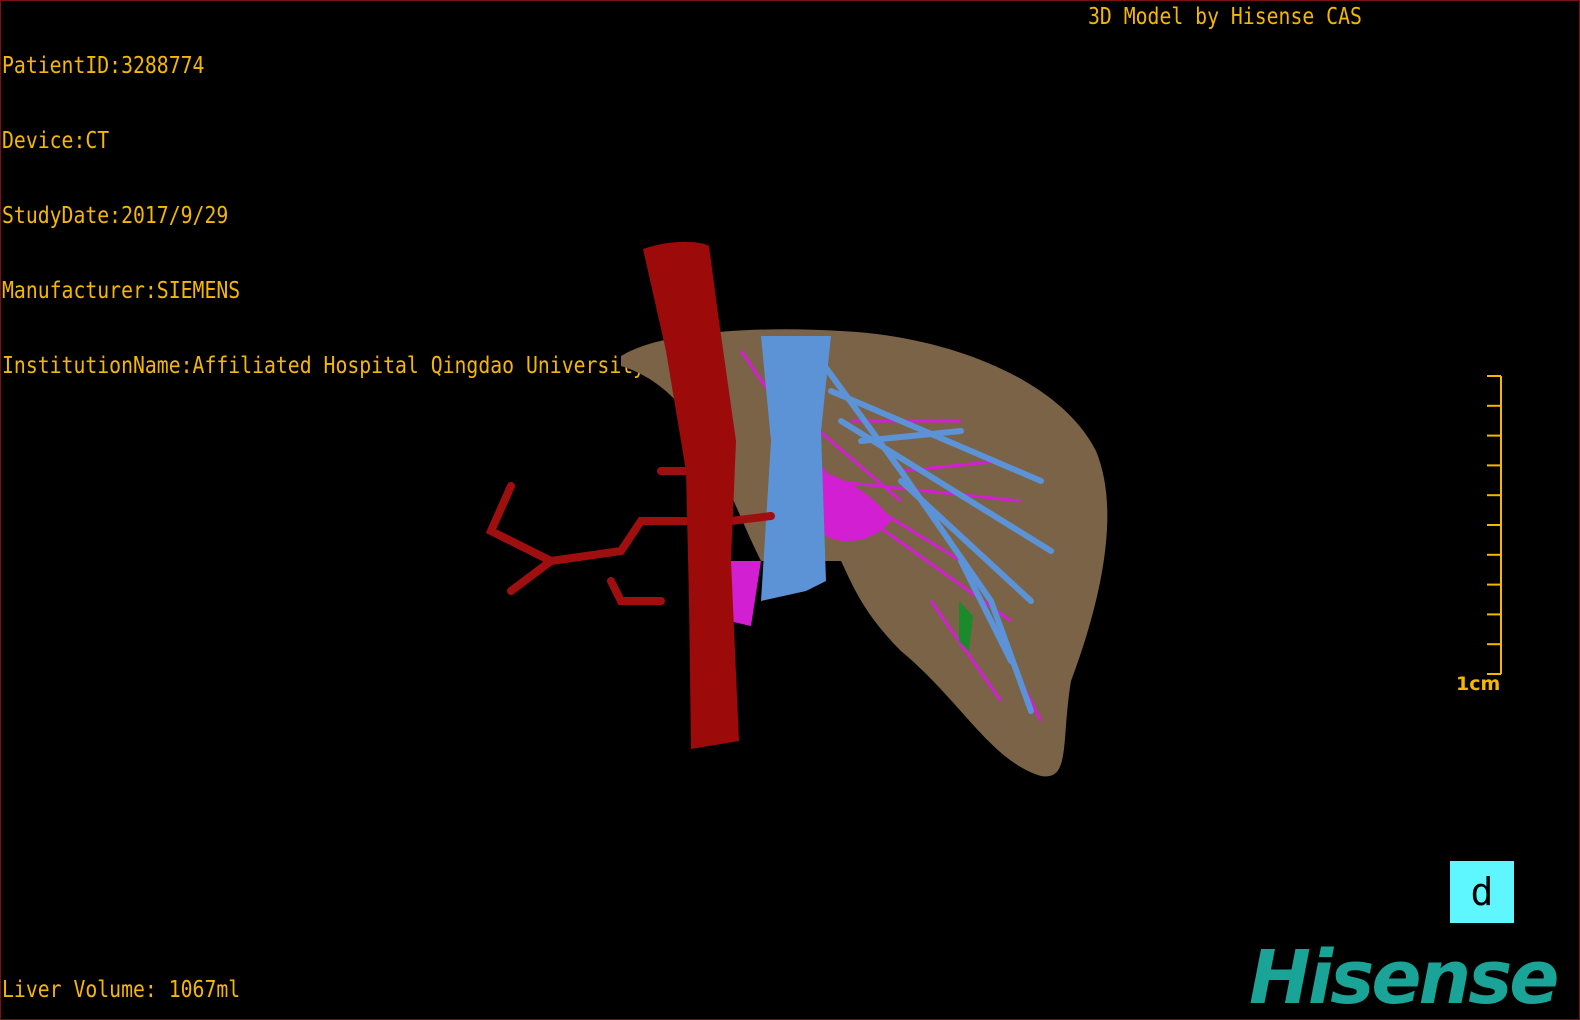  What do you see at coordinates (121, 990) in the screenshot?
I see `liver-volume: Liver Volume: 1067ml` at bounding box center [121, 990].